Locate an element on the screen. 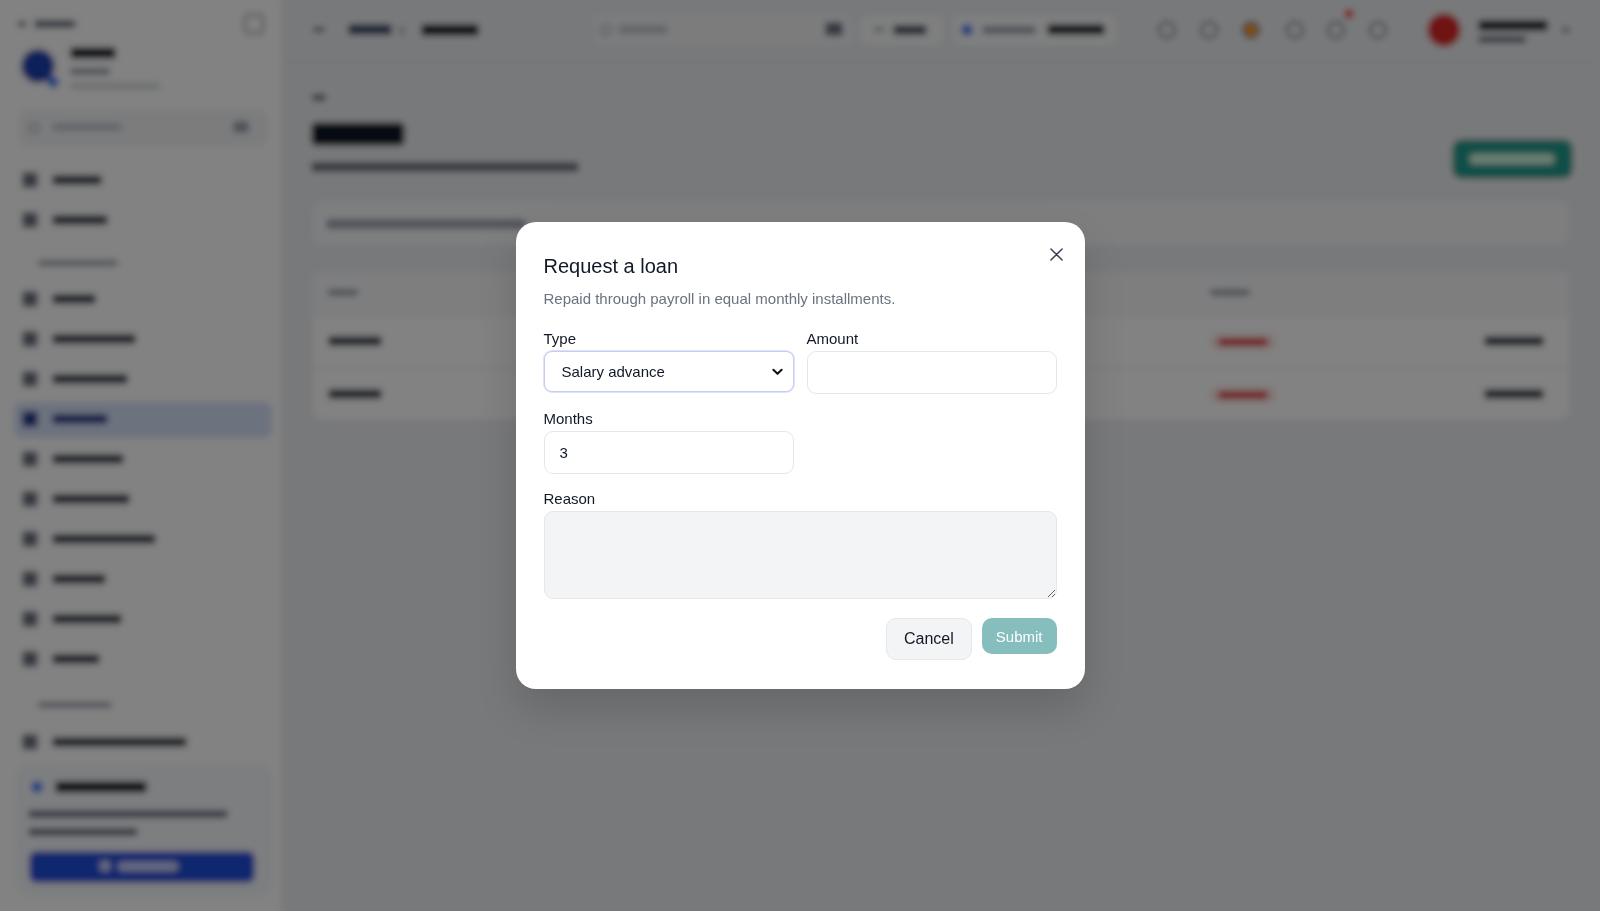 This screenshot has width=1600, height=911. field-label: Months is located at coordinates (568, 419).